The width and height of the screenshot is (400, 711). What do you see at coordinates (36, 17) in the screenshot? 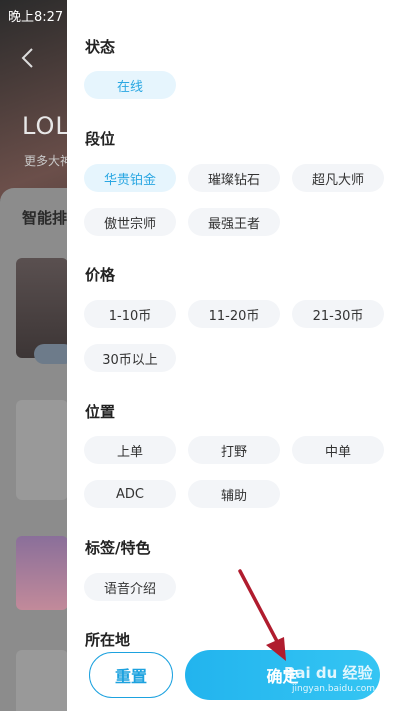
I see `status-time: 晚上8:27` at bounding box center [36, 17].